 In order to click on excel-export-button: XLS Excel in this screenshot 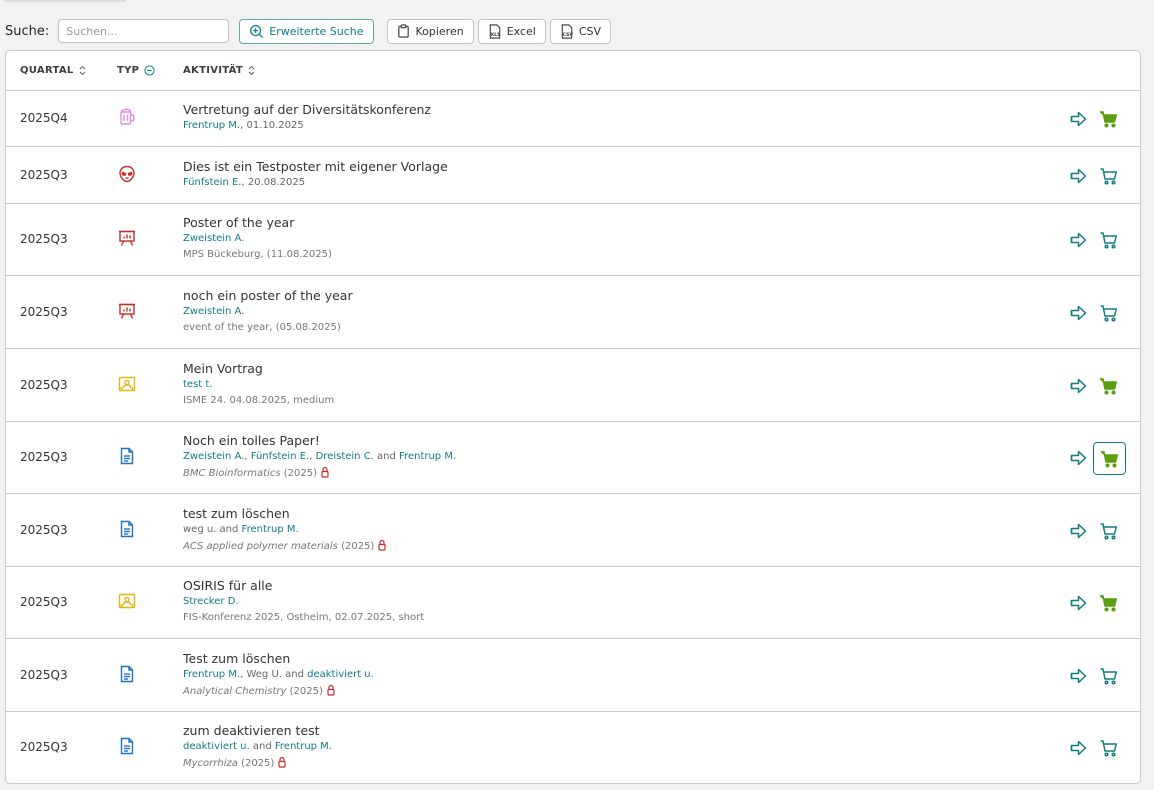, I will do `click(511, 31)`.